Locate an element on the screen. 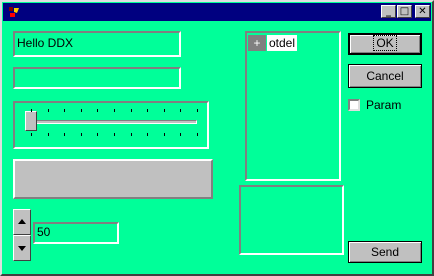 The width and height of the screenshot is (434, 276). spin-edit-value: 50 is located at coordinates (44, 232).